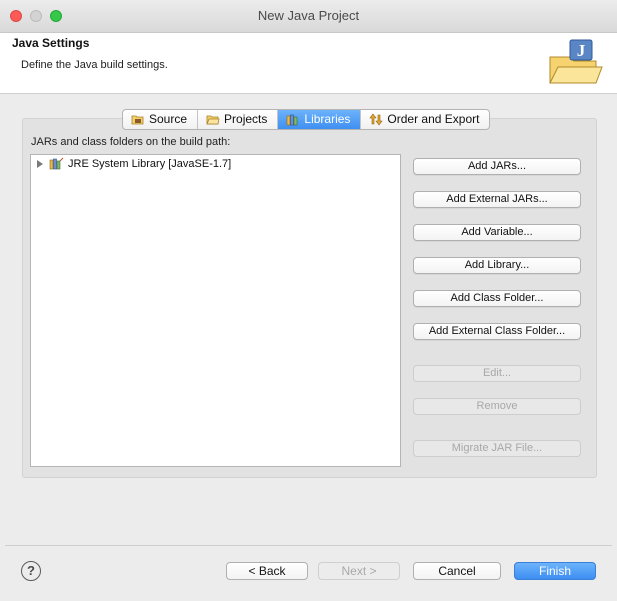 The height and width of the screenshot is (601, 617). Describe the element at coordinates (376, 119) in the screenshot. I see `order-export-icon` at that location.